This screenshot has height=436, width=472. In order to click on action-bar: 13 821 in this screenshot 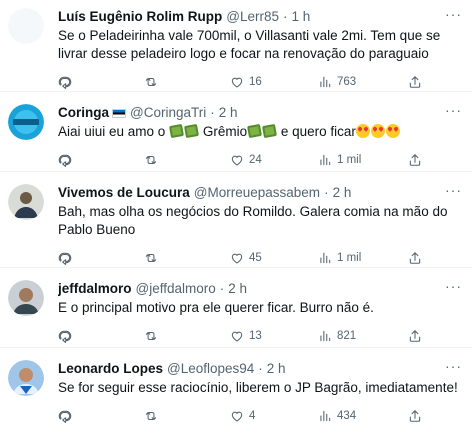, I will do `click(259, 336)`.